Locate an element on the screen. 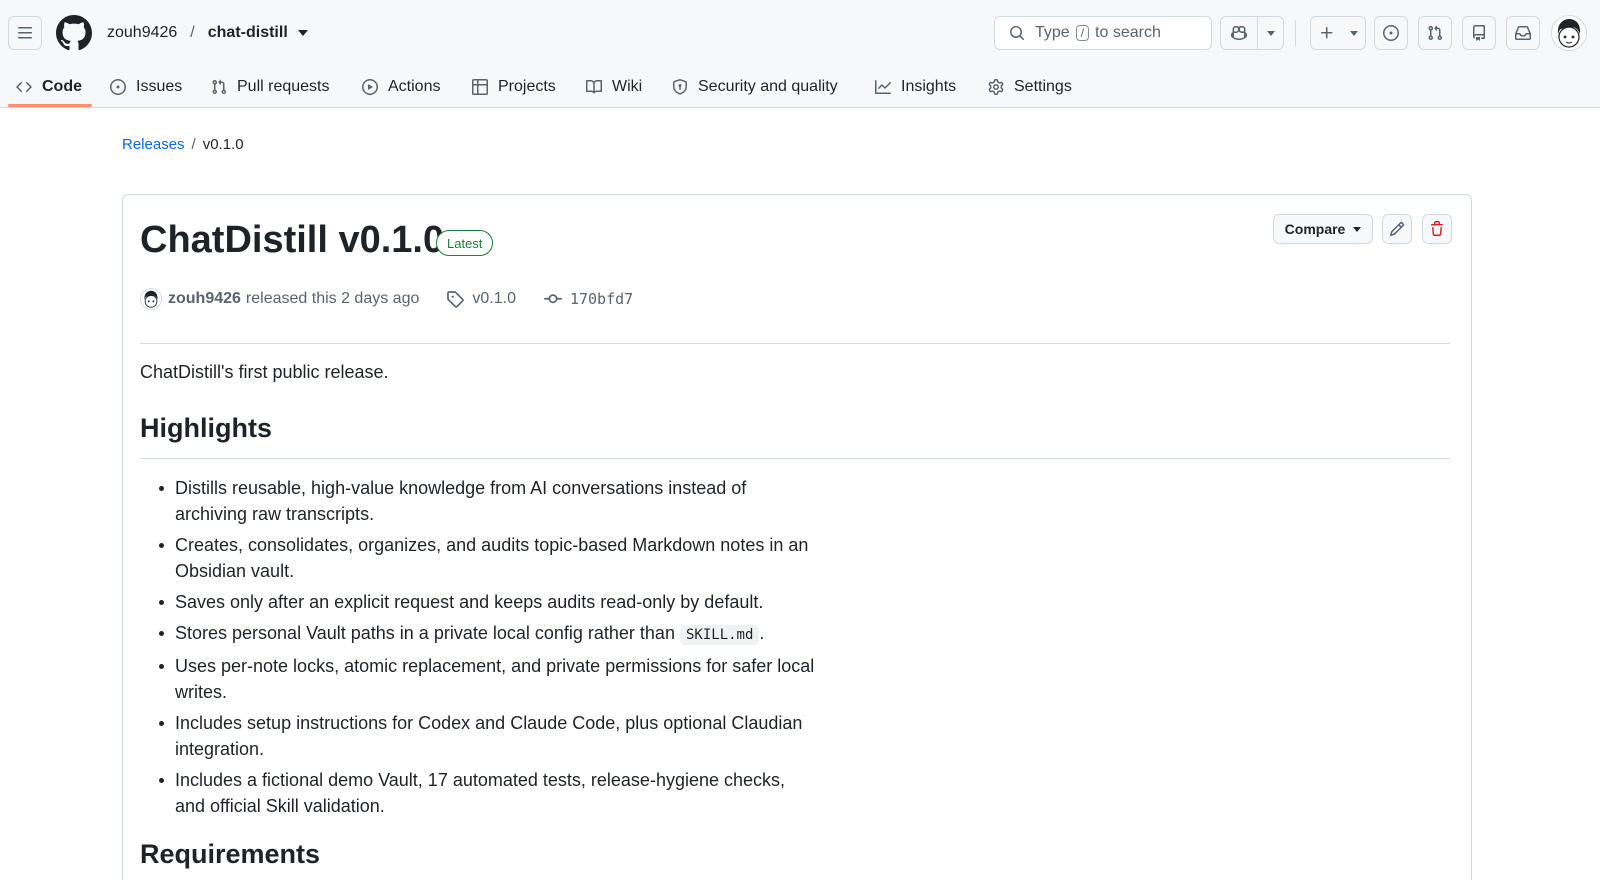 This screenshot has width=1600, height=880. pencil-icon is located at coordinates (1397, 229).